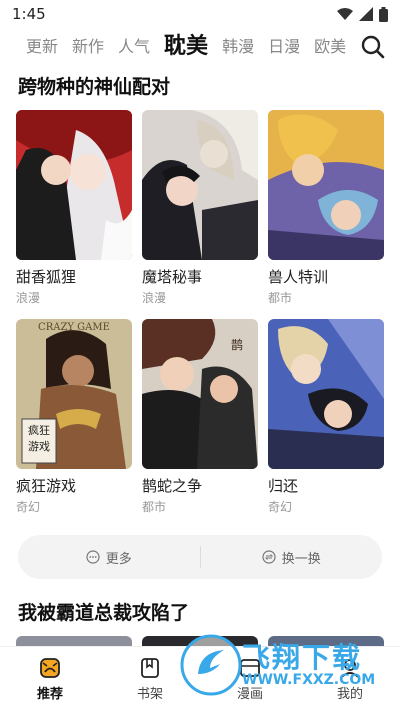 Image resolution: width=400 pixels, height=711 pixels. Describe the element at coordinates (104, 613) in the screenshot. I see `section-title-2: 我被霸道总裁攻陷了` at that location.